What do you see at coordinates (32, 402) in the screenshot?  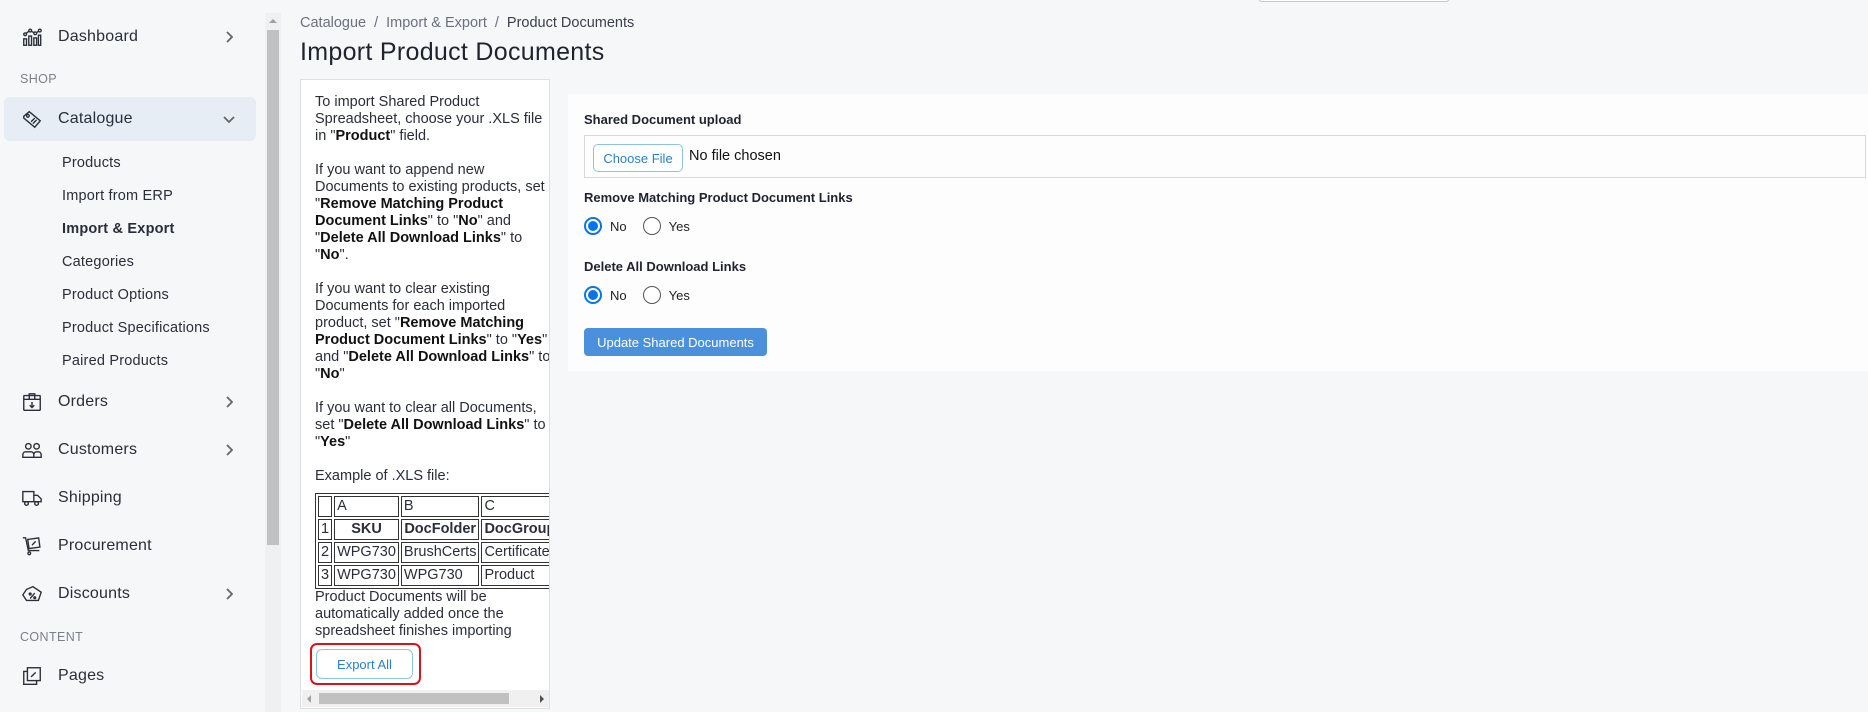 I see `box-icon` at bounding box center [32, 402].